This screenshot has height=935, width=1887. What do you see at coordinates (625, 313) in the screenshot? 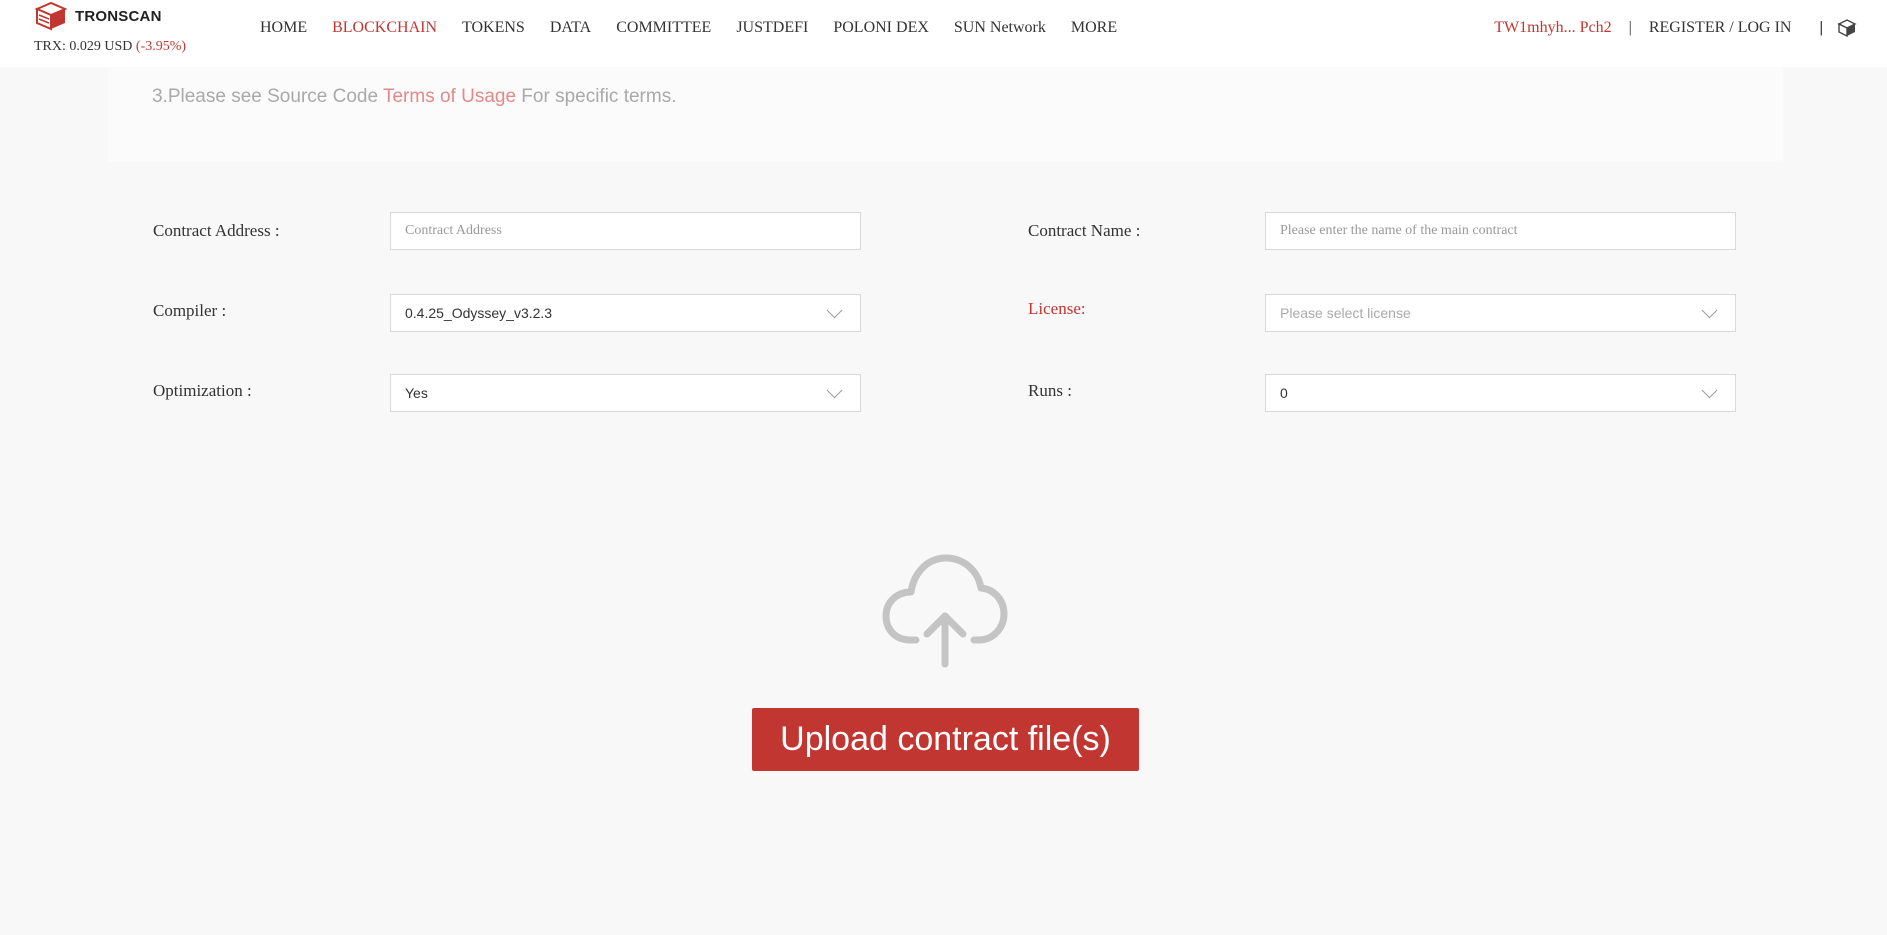
I see `compiler-select: 0.4.25_Odyssey_v3.2.3` at bounding box center [625, 313].